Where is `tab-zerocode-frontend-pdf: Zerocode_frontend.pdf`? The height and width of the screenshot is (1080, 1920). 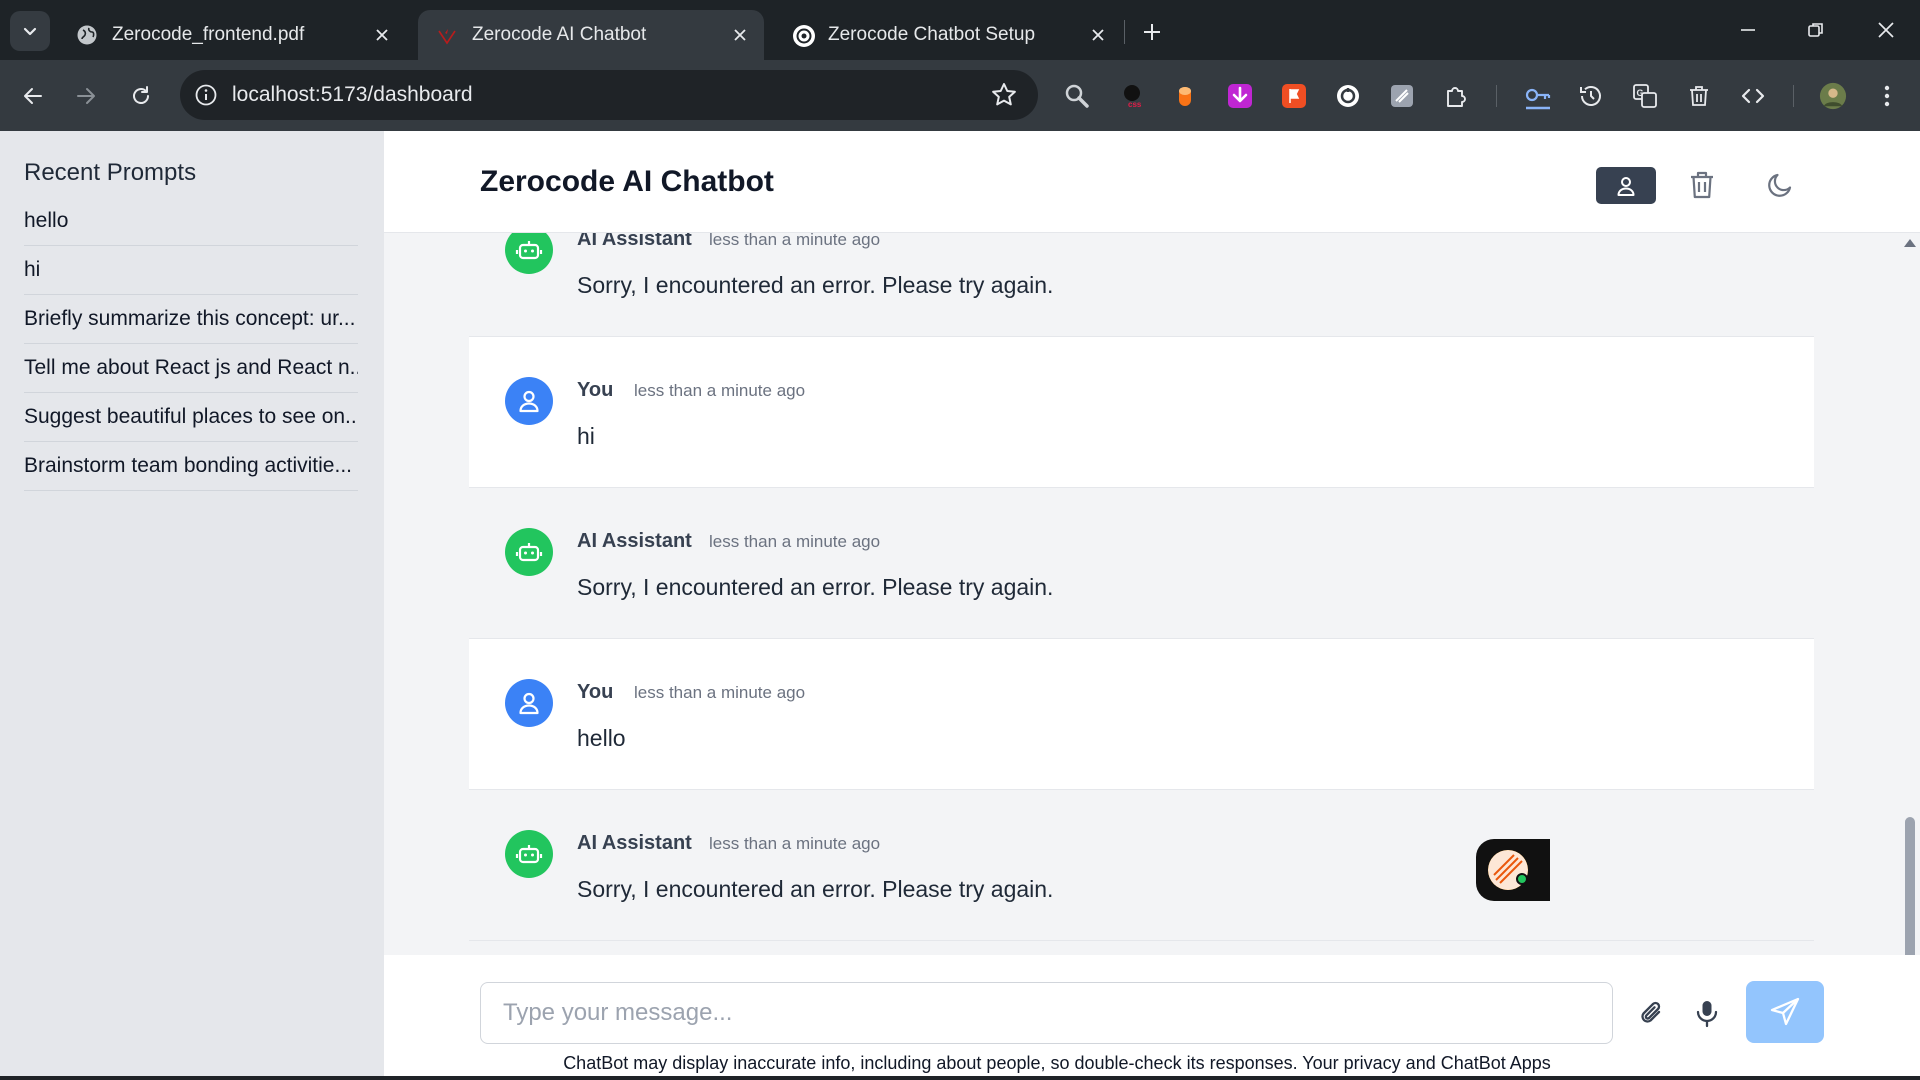 tab-zerocode-frontend-pdf: Zerocode_frontend.pdf is located at coordinates (232, 35).